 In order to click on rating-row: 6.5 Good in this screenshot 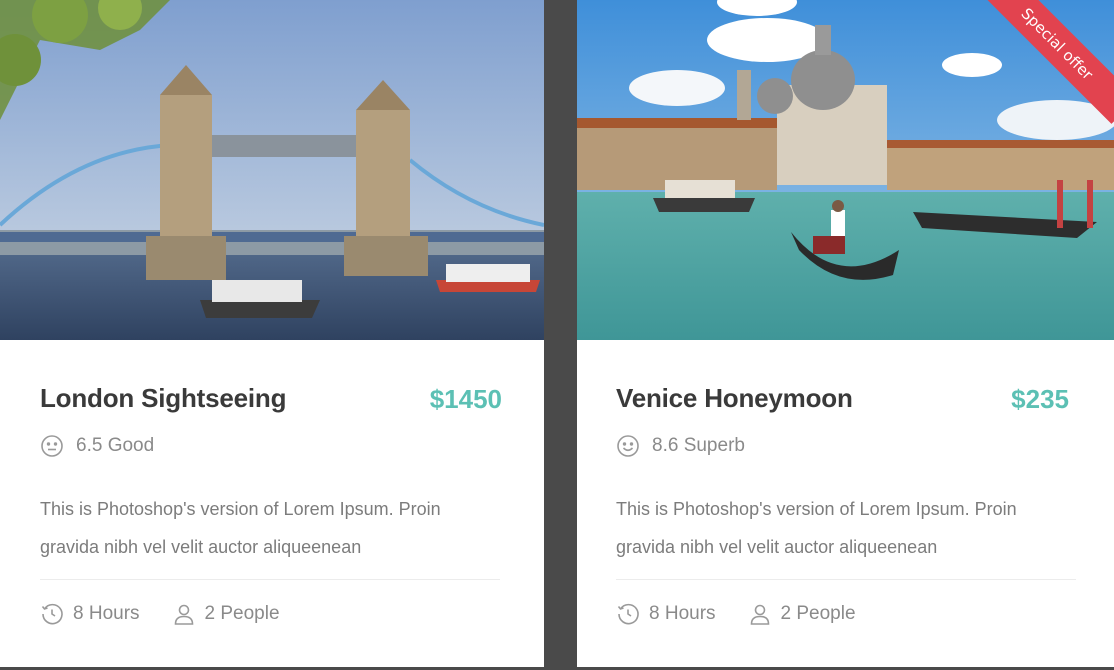, I will do `click(97, 446)`.